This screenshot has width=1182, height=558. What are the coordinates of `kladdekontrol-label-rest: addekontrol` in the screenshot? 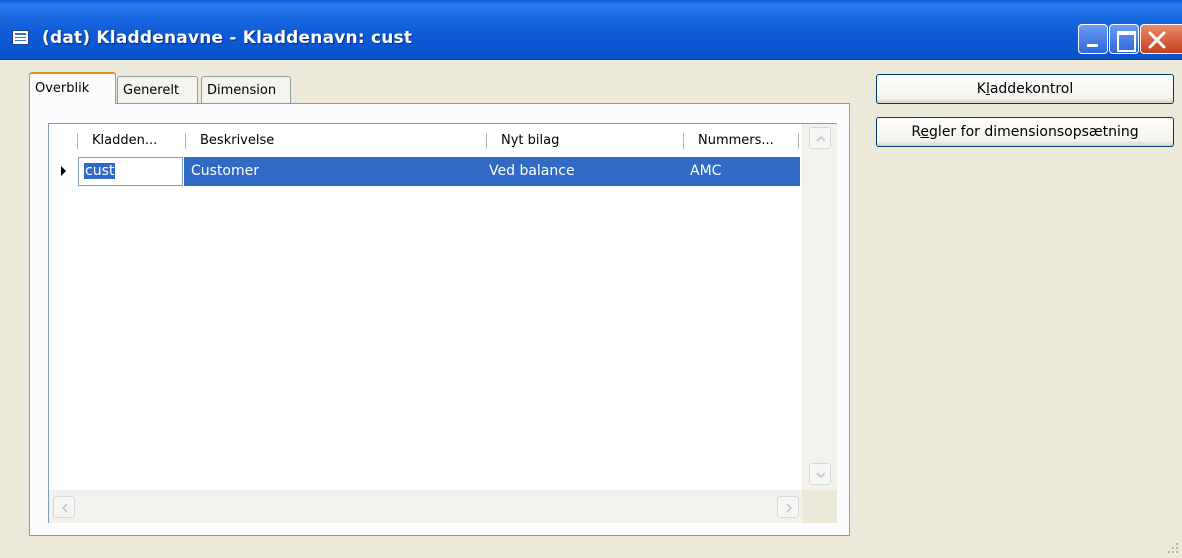 It's located at (1031, 89).